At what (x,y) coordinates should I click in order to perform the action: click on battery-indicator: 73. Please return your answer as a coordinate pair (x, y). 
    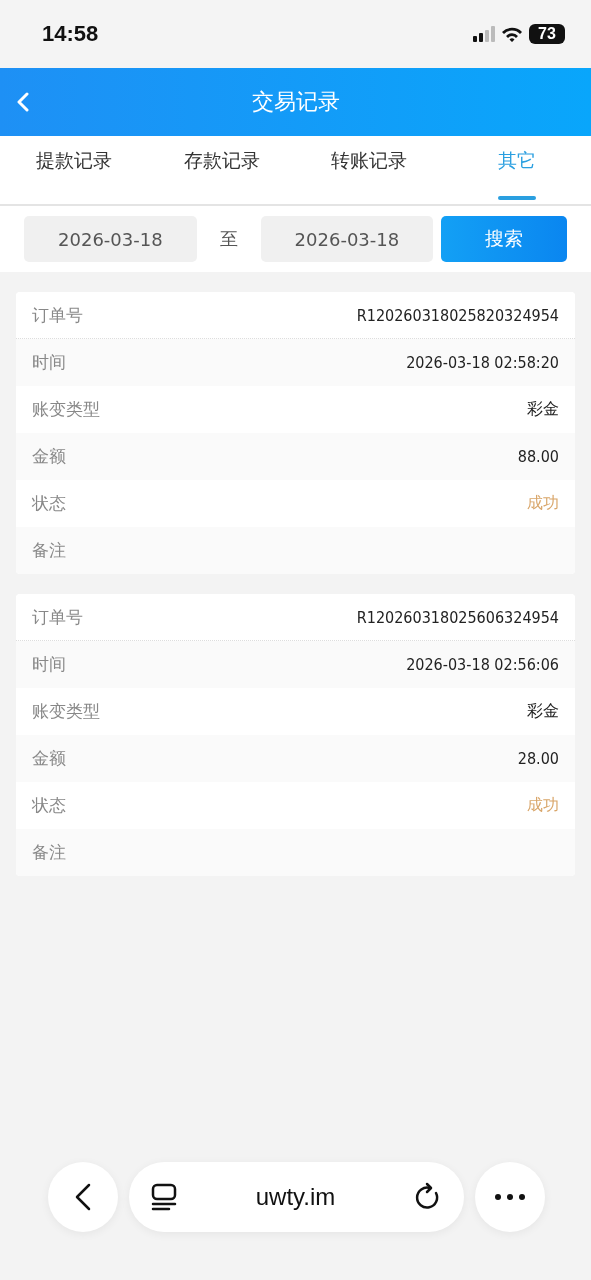
    Looking at the image, I should click on (547, 34).